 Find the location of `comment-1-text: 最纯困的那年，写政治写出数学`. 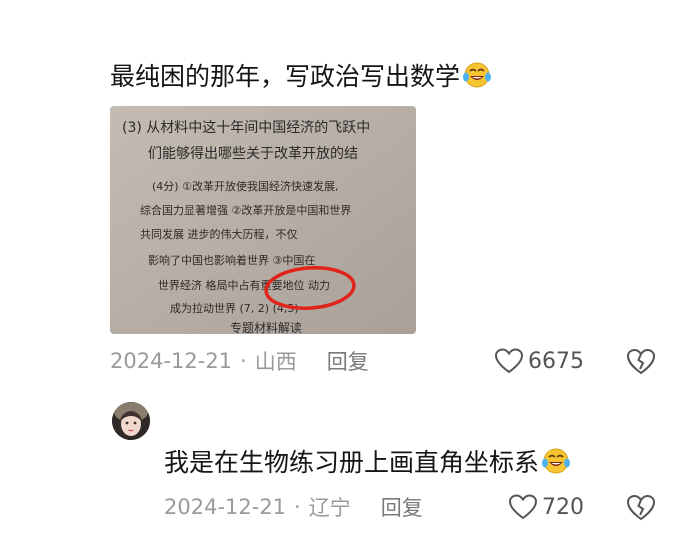

comment-1-text: 最纯困的那年，写政治写出数学 is located at coordinates (301, 77).